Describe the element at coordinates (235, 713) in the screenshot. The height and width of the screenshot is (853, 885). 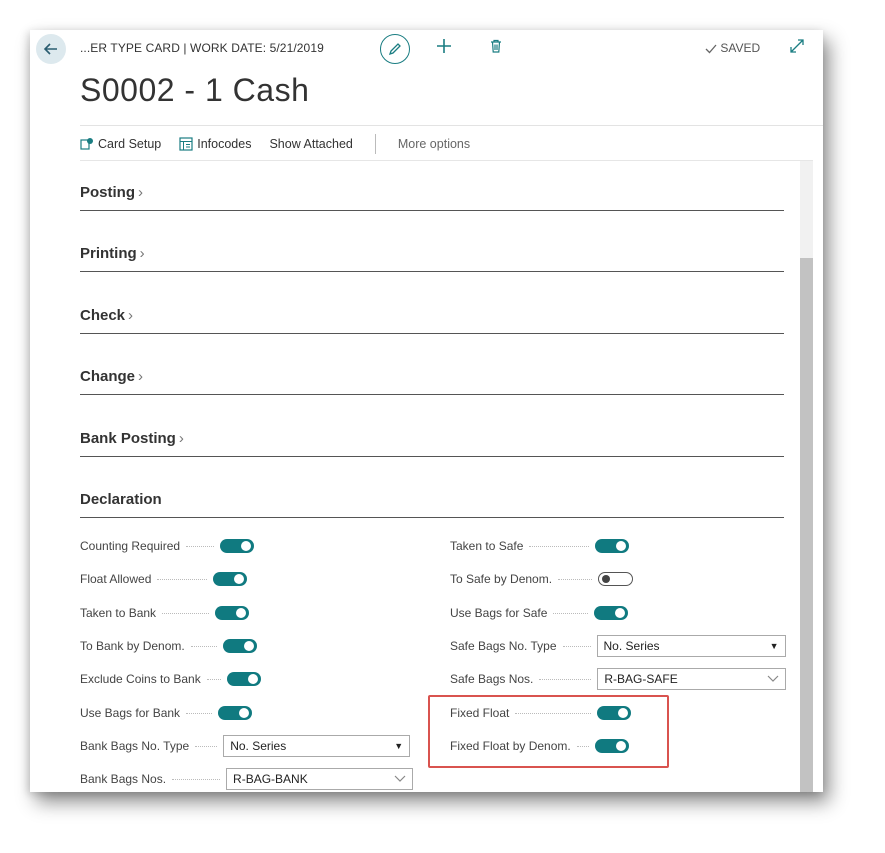
I see `use-bags-for-bank-toggle` at that location.